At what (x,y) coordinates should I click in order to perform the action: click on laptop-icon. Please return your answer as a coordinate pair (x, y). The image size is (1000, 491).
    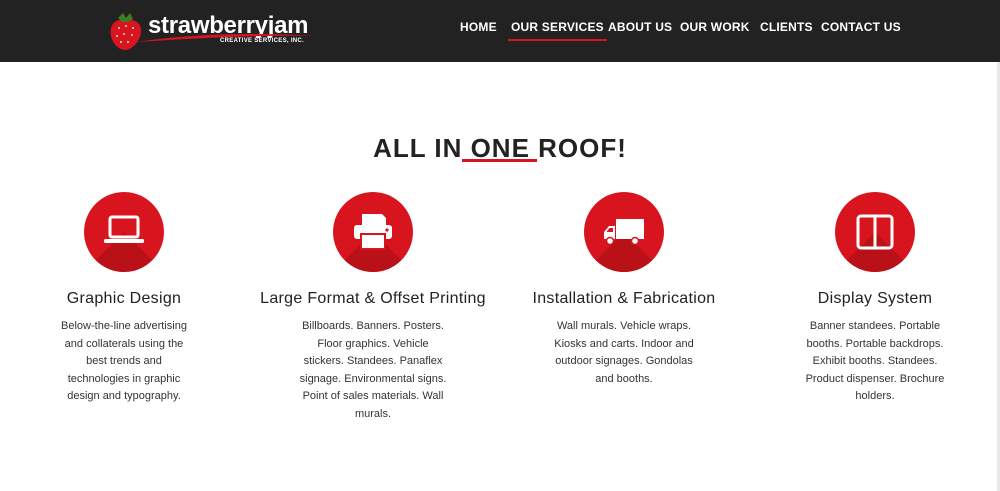
    Looking at the image, I should click on (124, 232).